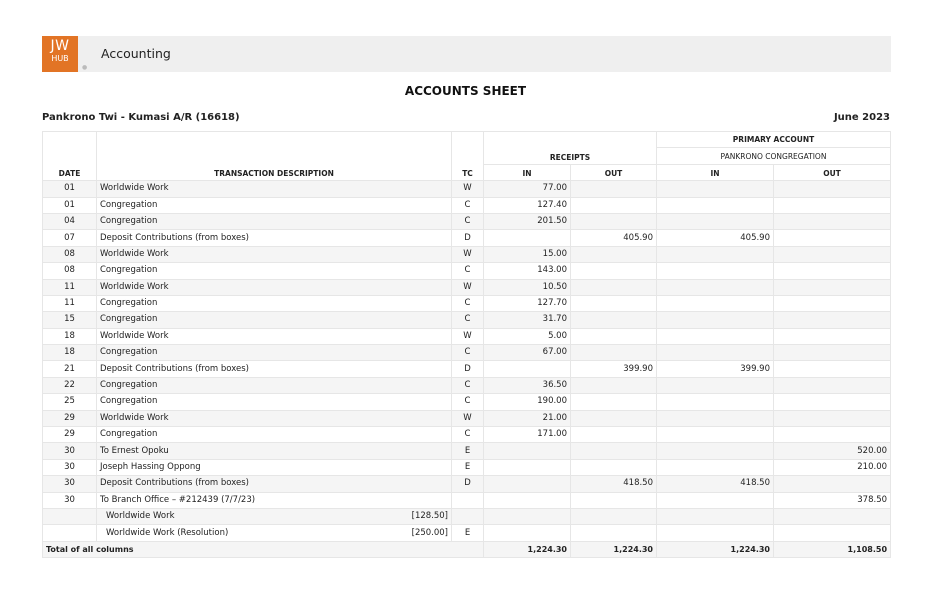 This screenshot has height=606, width=931. I want to click on cell-receipts-in: 10.50, so click(527, 287).